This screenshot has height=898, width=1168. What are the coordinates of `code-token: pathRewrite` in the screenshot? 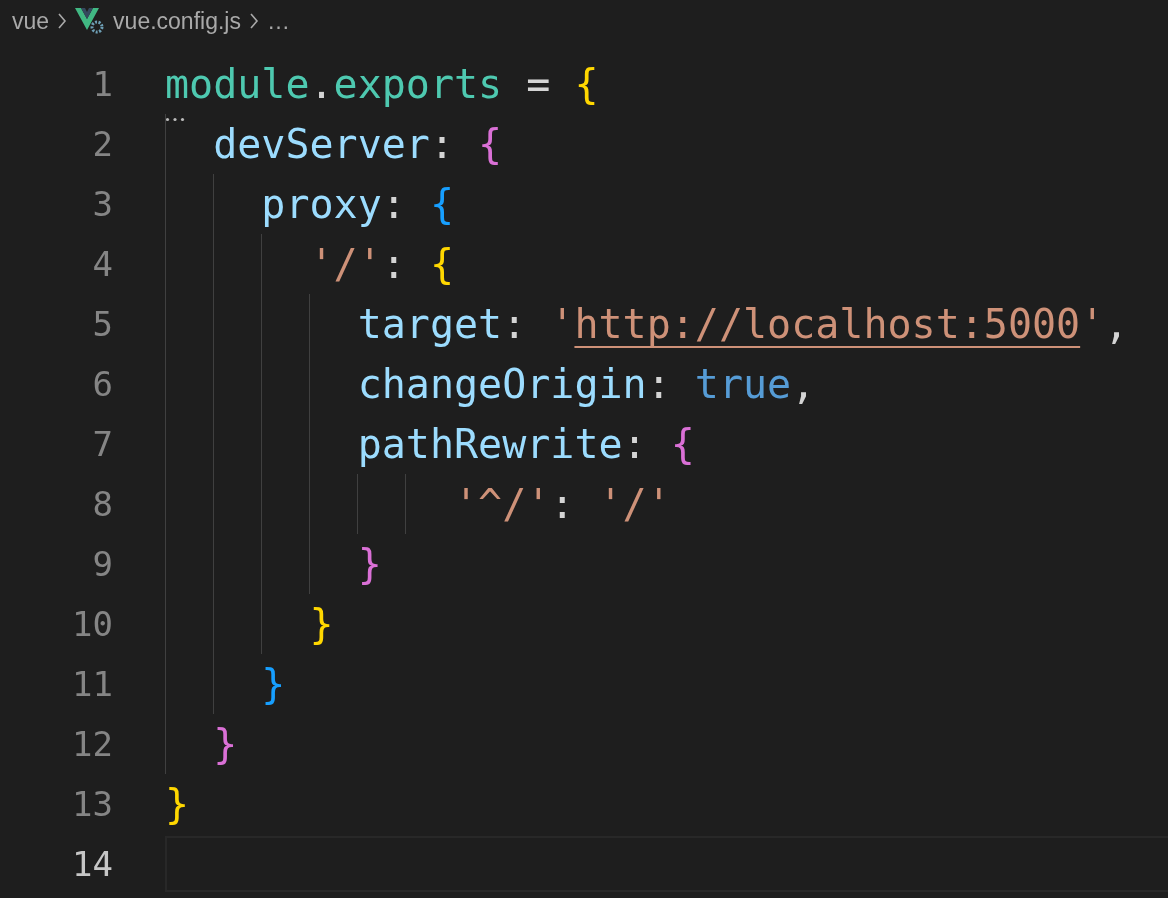 It's located at (489, 444).